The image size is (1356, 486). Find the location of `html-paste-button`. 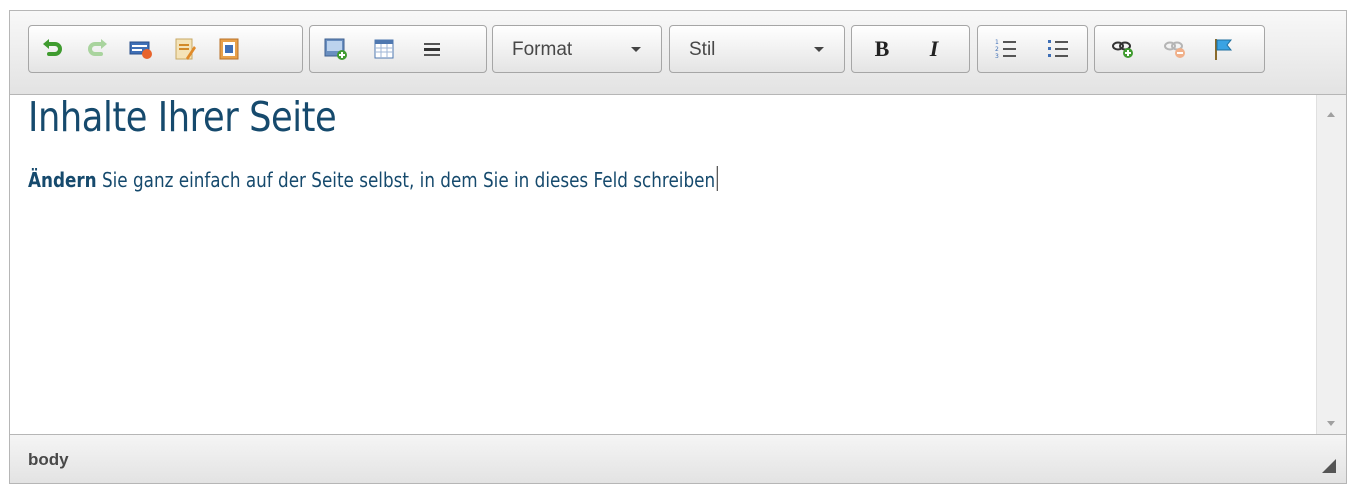

html-paste-button is located at coordinates (141, 49).